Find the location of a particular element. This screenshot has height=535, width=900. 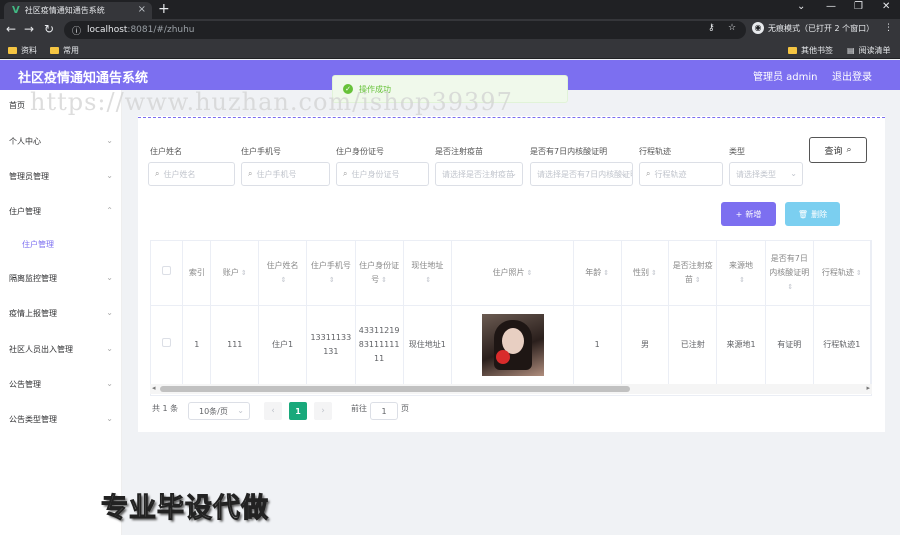

name-search-input: ⌕ 住户姓名 is located at coordinates (191, 174).